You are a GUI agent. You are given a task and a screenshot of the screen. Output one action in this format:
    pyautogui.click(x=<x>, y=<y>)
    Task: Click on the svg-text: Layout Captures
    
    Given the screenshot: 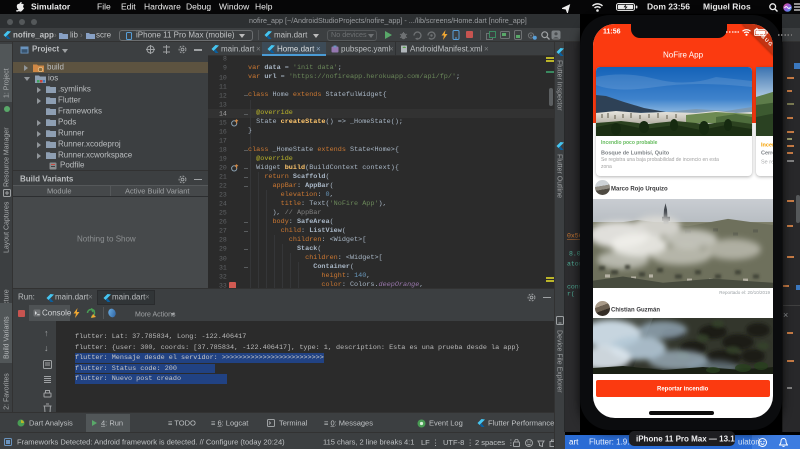 What is the action you would take?
    pyautogui.click(x=7, y=227)
    